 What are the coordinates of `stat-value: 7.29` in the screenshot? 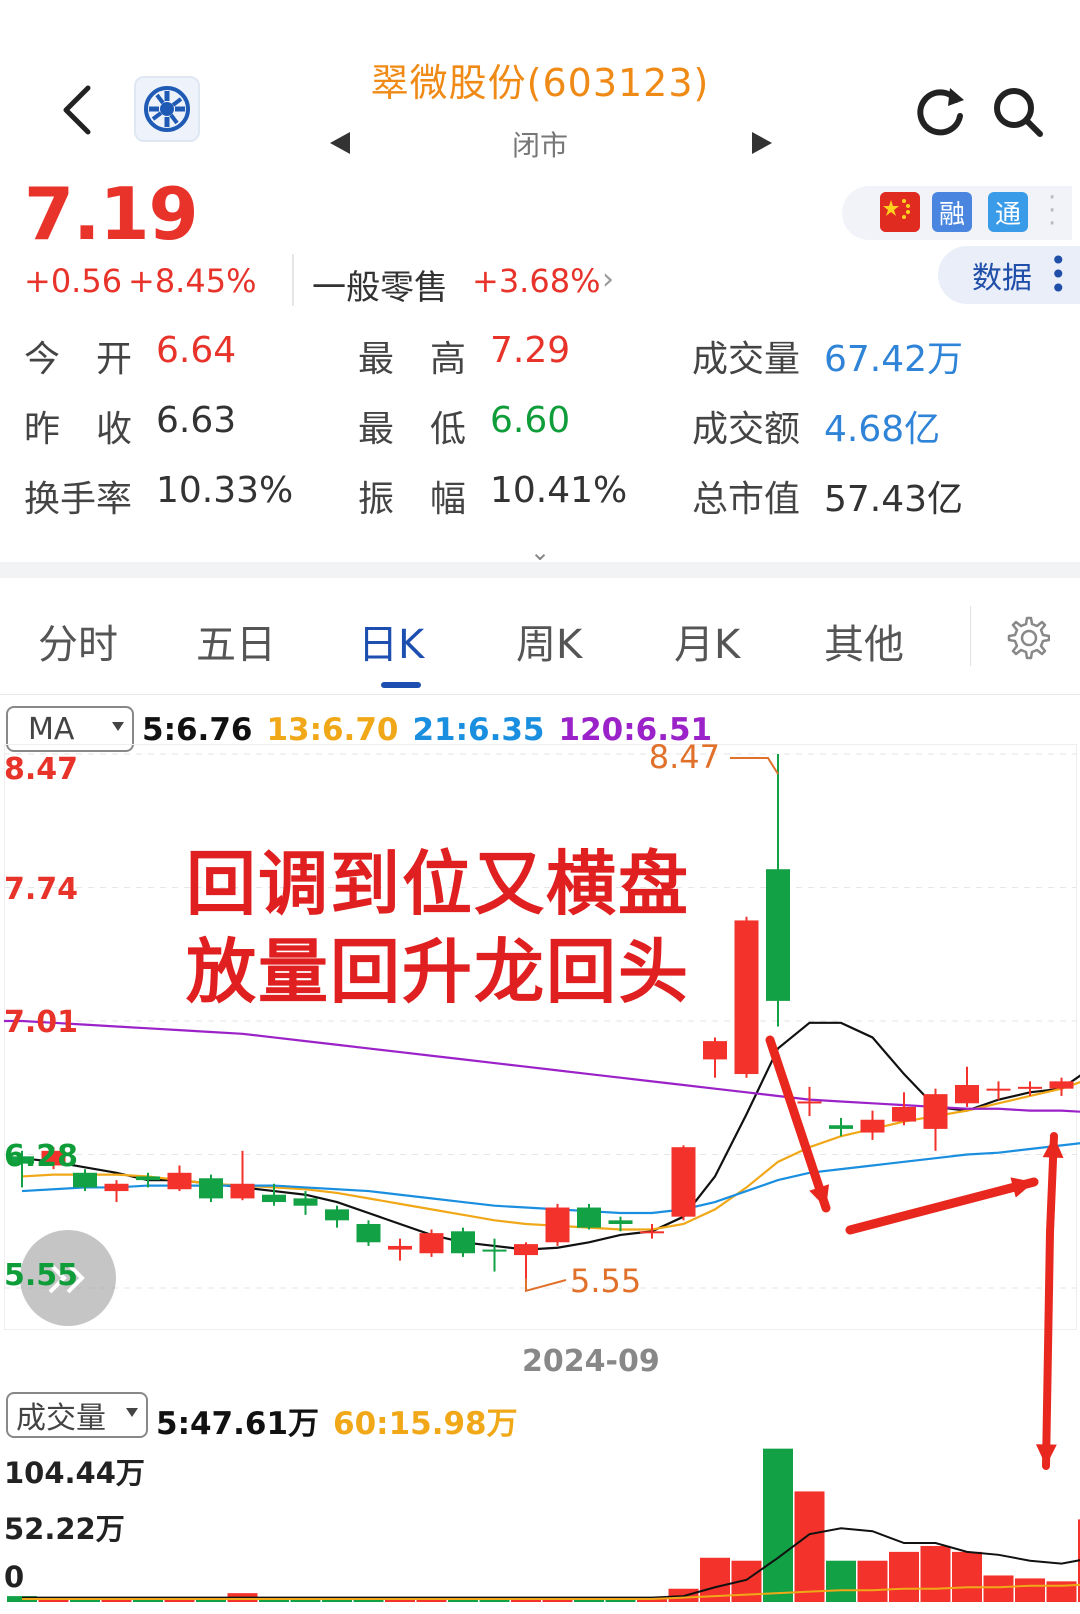 It's located at (530, 350).